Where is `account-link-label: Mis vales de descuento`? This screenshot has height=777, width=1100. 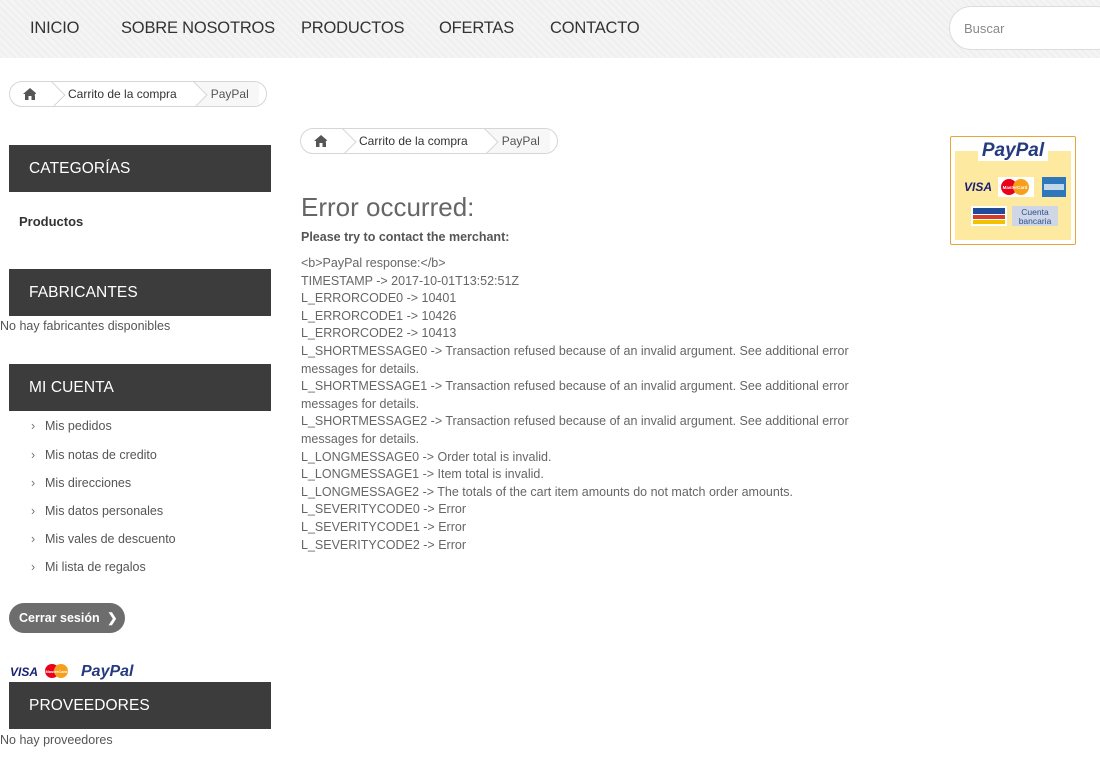
account-link-label: Mis vales de descuento is located at coordinates (110, 539).